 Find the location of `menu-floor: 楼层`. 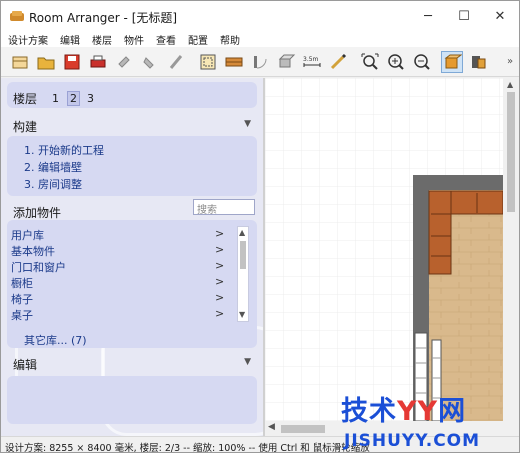

menu-floor: 楼层 is located at coordinates (101, 39).